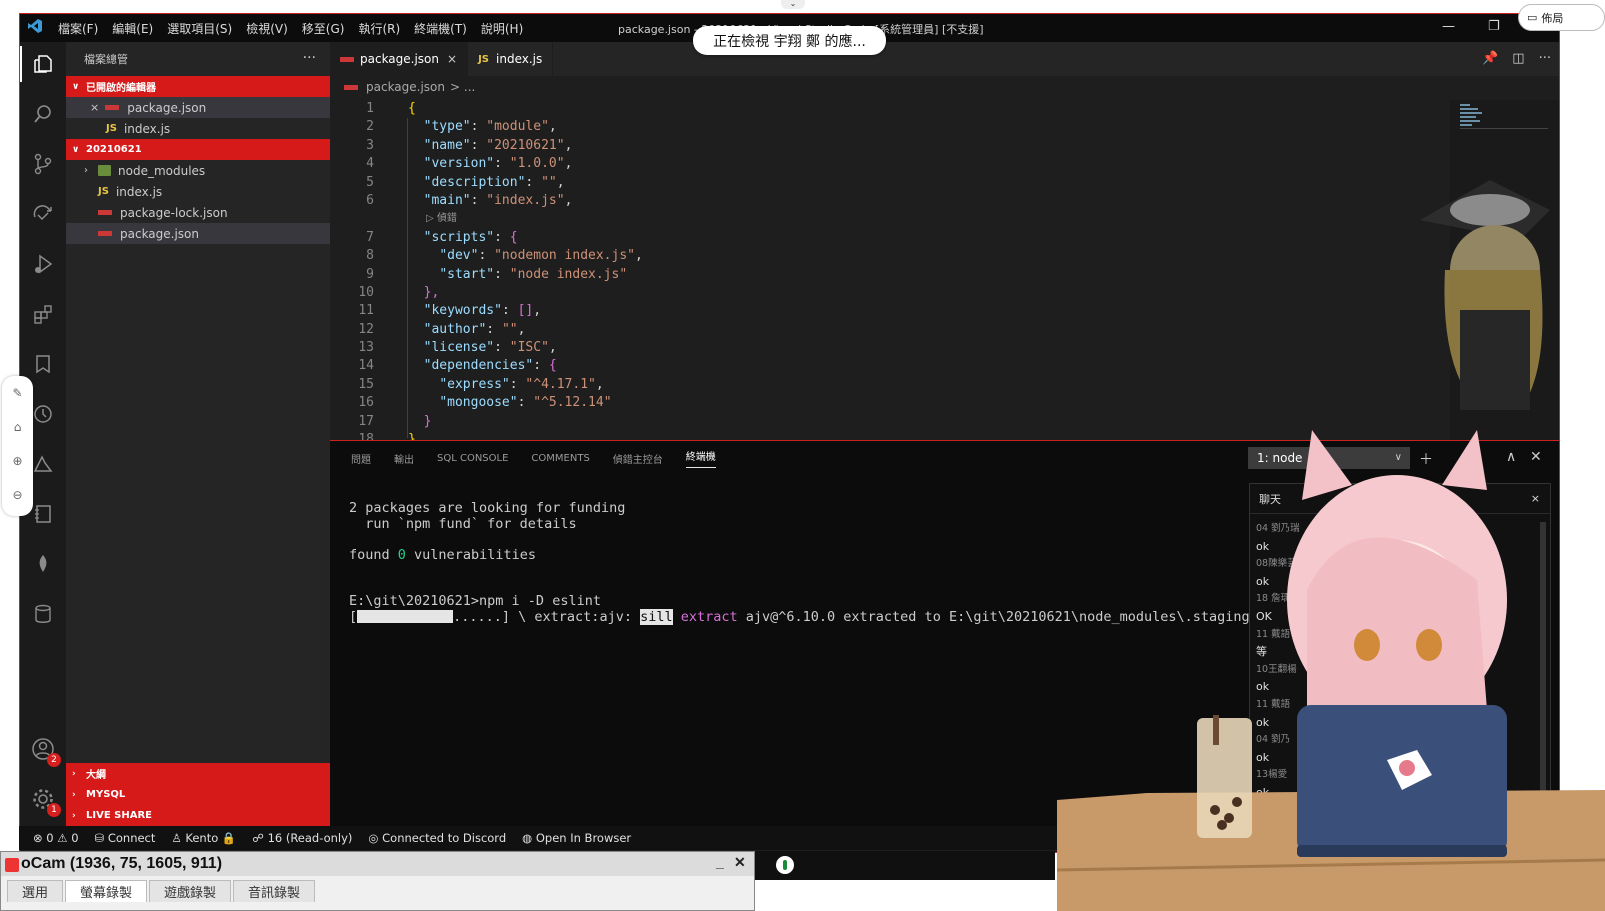  What do you see at coordinates (638, 458) in the screenshot?
I see `tab-debug-console: 偵錯主控台` at bounding box center [638, 458].